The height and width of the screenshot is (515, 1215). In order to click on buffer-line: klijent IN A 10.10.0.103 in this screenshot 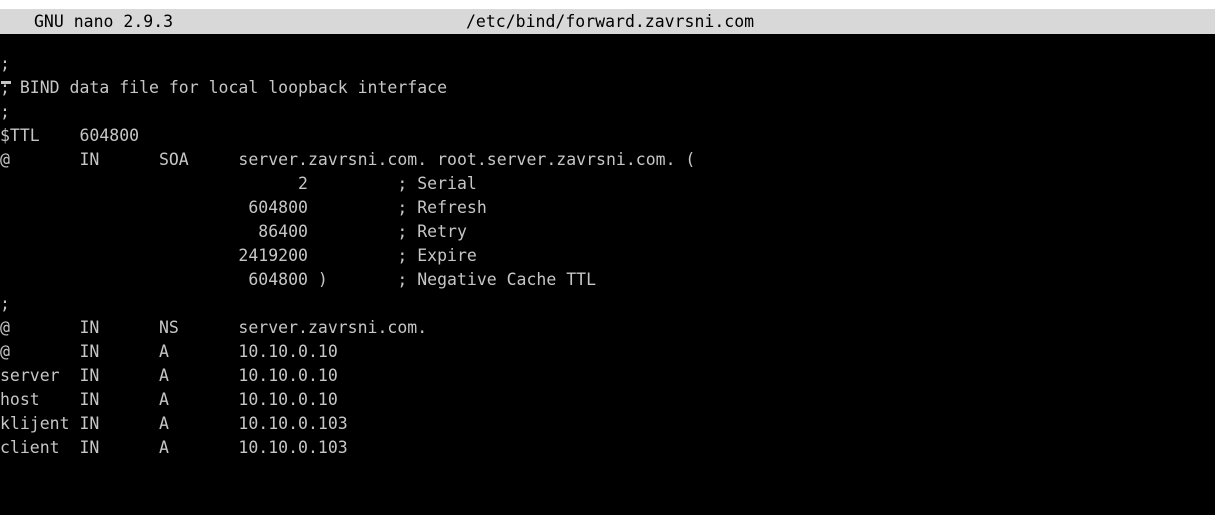, I will do `click(607, 424)`.